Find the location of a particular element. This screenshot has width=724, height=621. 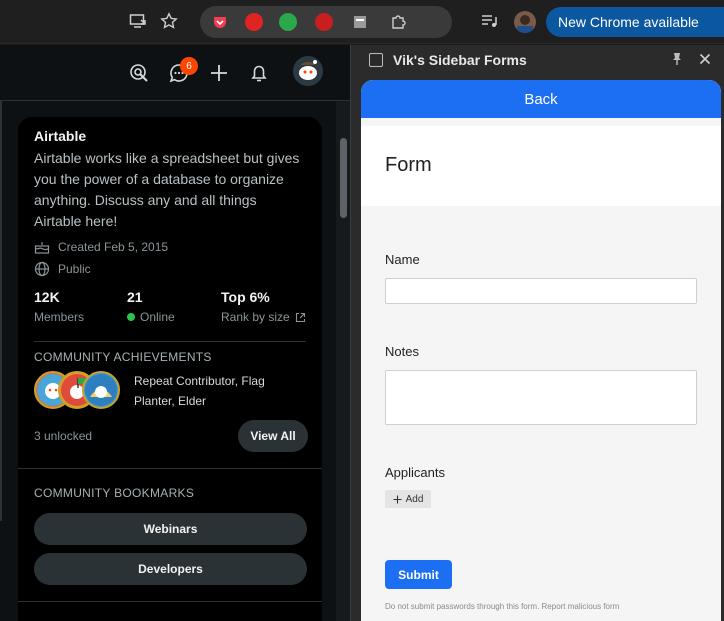

visibility-row: Public is located at coordinates (62, 269).